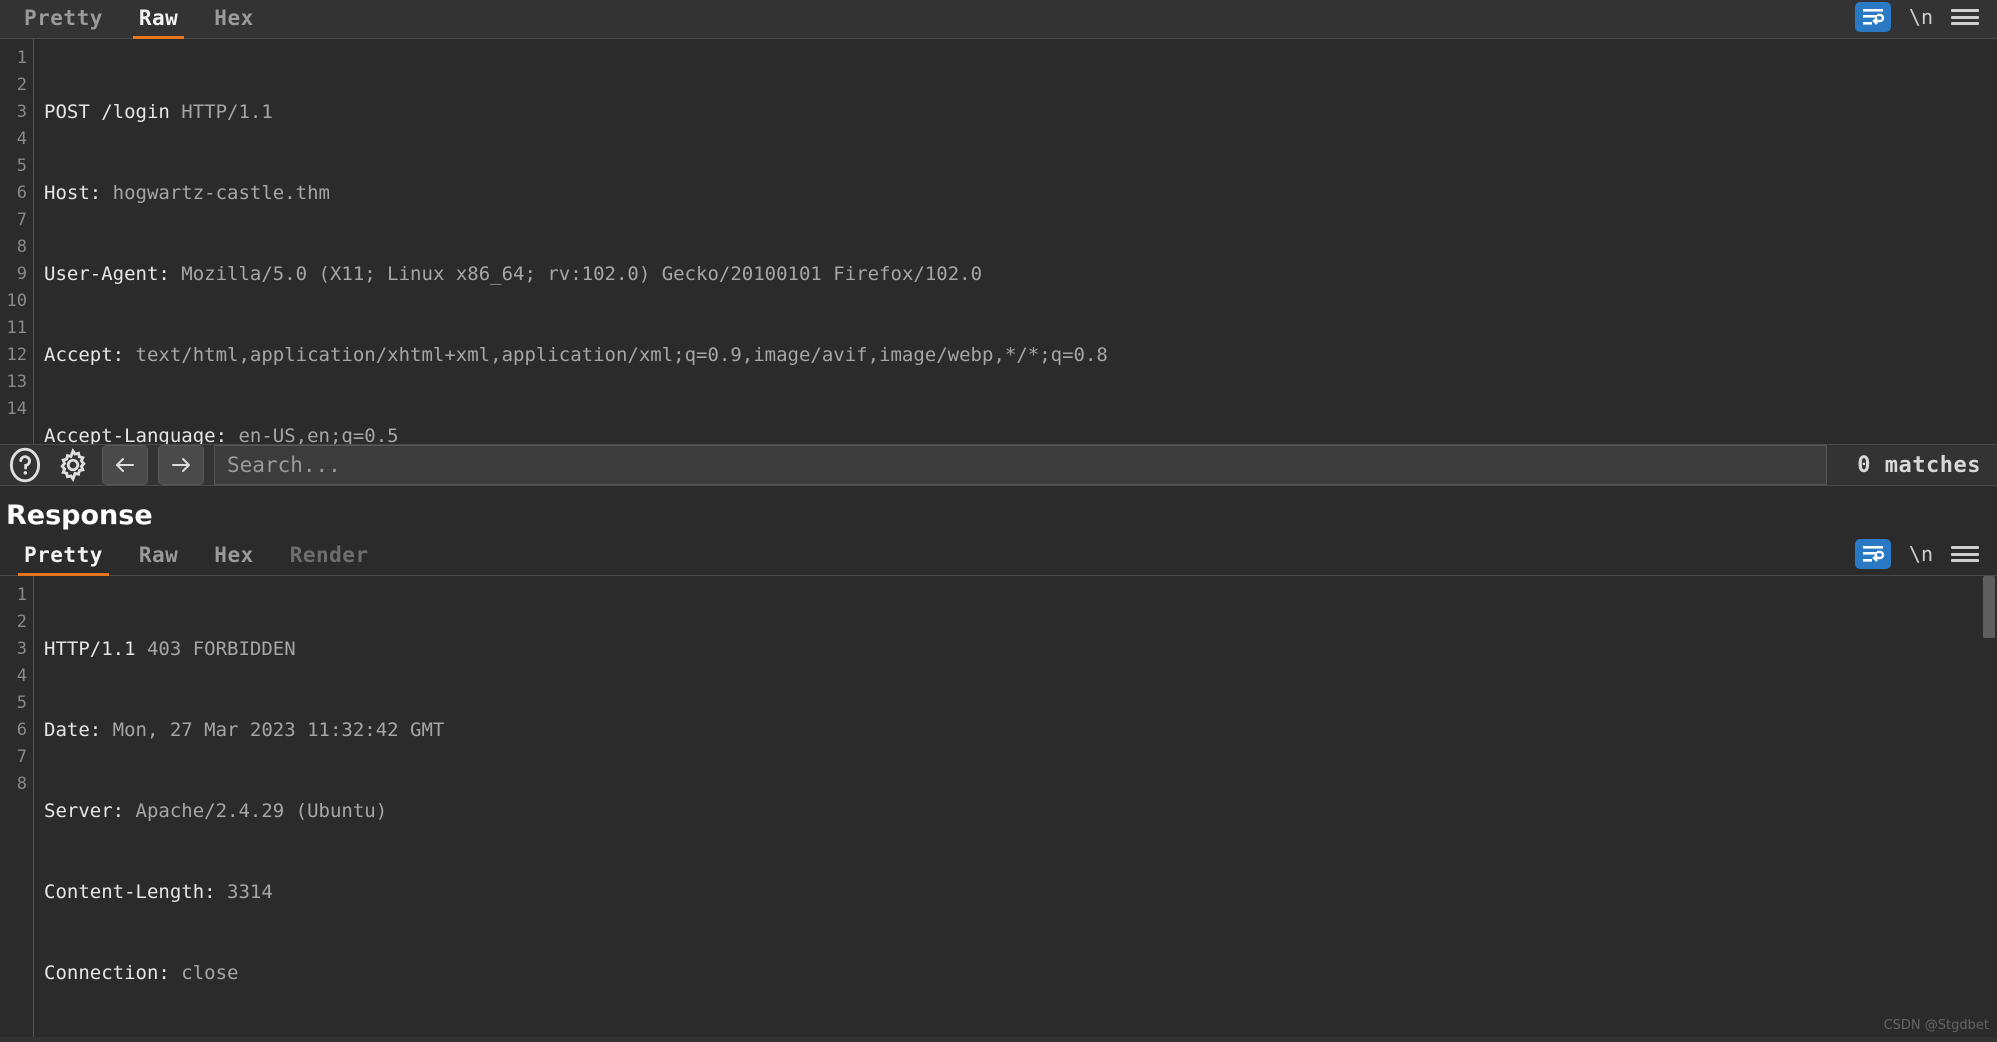 The width and height of the screenshot is (1997, 1042). Describe the element at coordinates (170, 649) in the screenshot. I see `response-line: HTTP/1.1 403 FORBIDDEN` at that location.